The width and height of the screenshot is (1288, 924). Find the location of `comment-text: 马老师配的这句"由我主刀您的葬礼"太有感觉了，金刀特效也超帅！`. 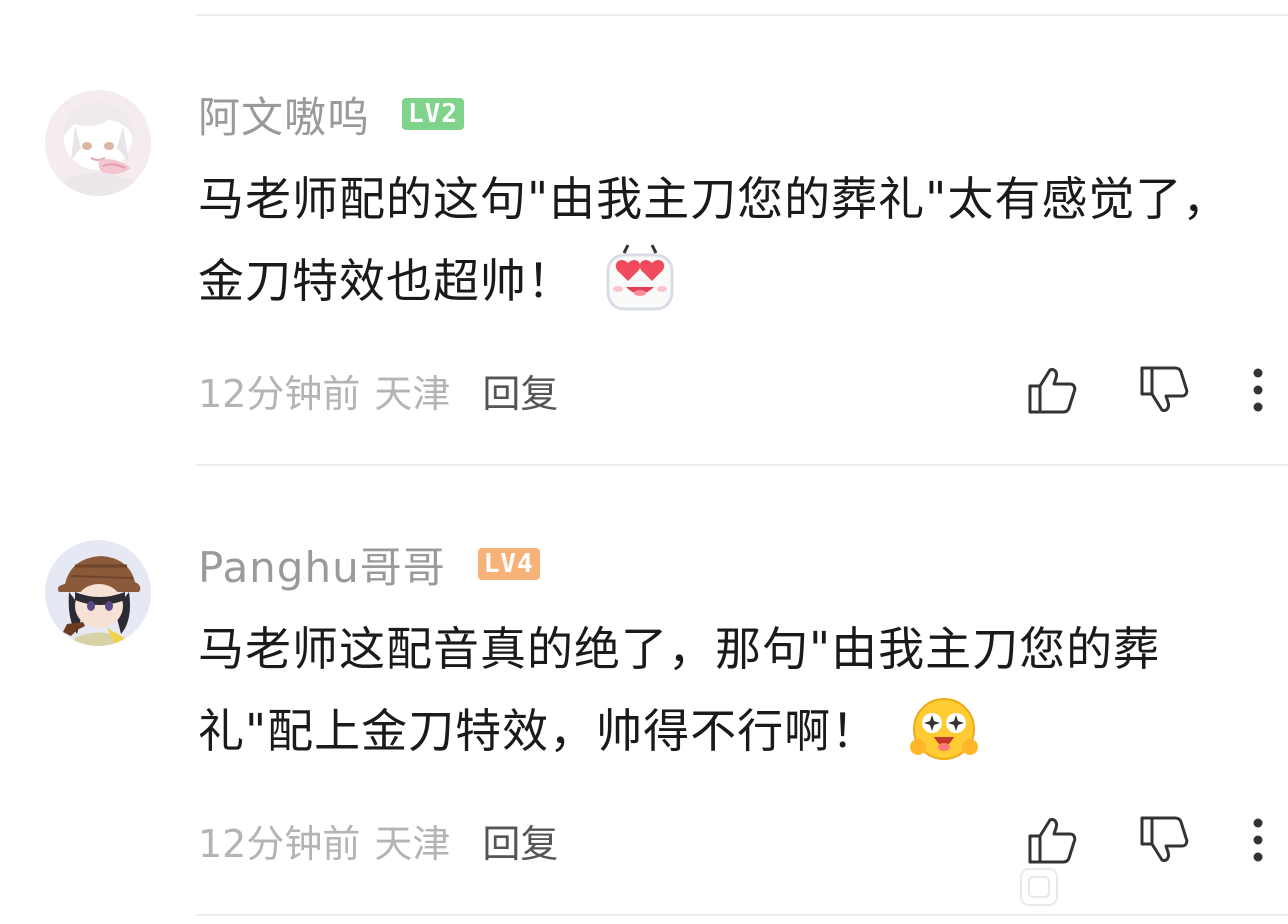

comment-text: 马老师配的这句"由我主刀您的葬礼"太有感觉了，金刀特效也超帅！ is located at coordinates (714, 240).